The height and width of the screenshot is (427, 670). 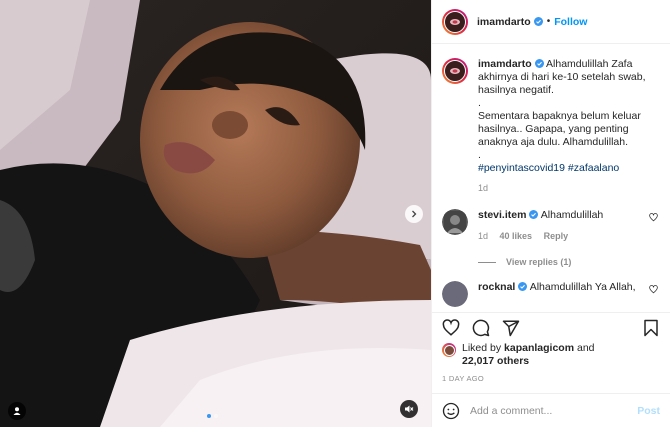 I want to click on comment-icon, so click(x=481, y=327).